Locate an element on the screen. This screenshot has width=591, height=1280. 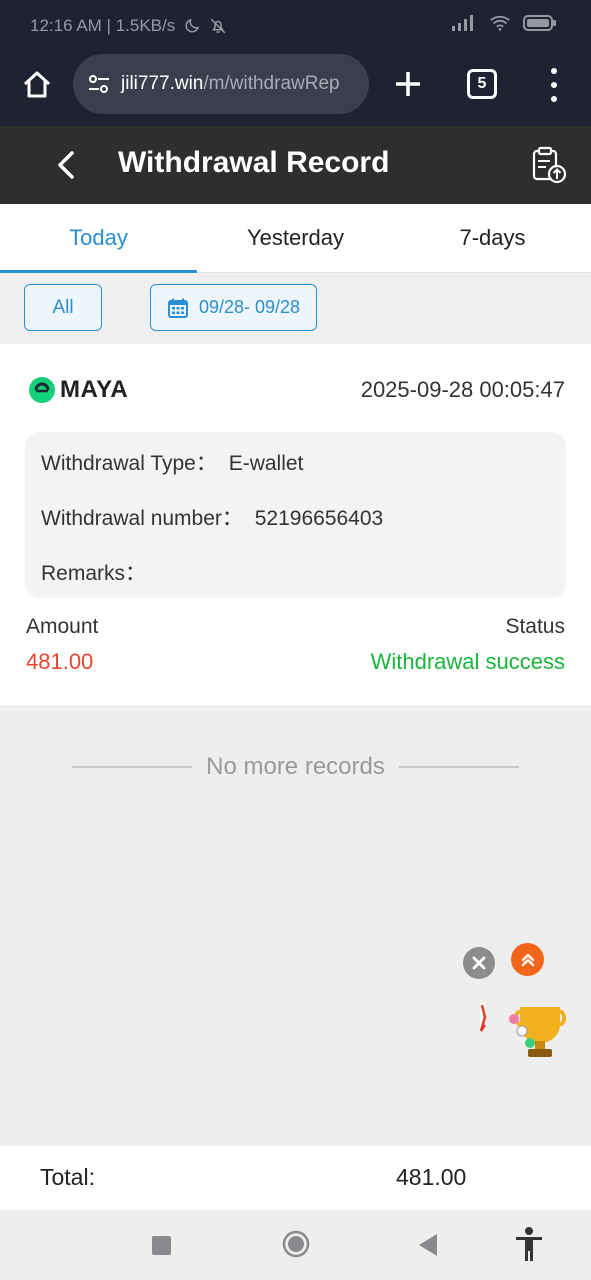
filter-all-button: All is located at coordinates (63, 307).